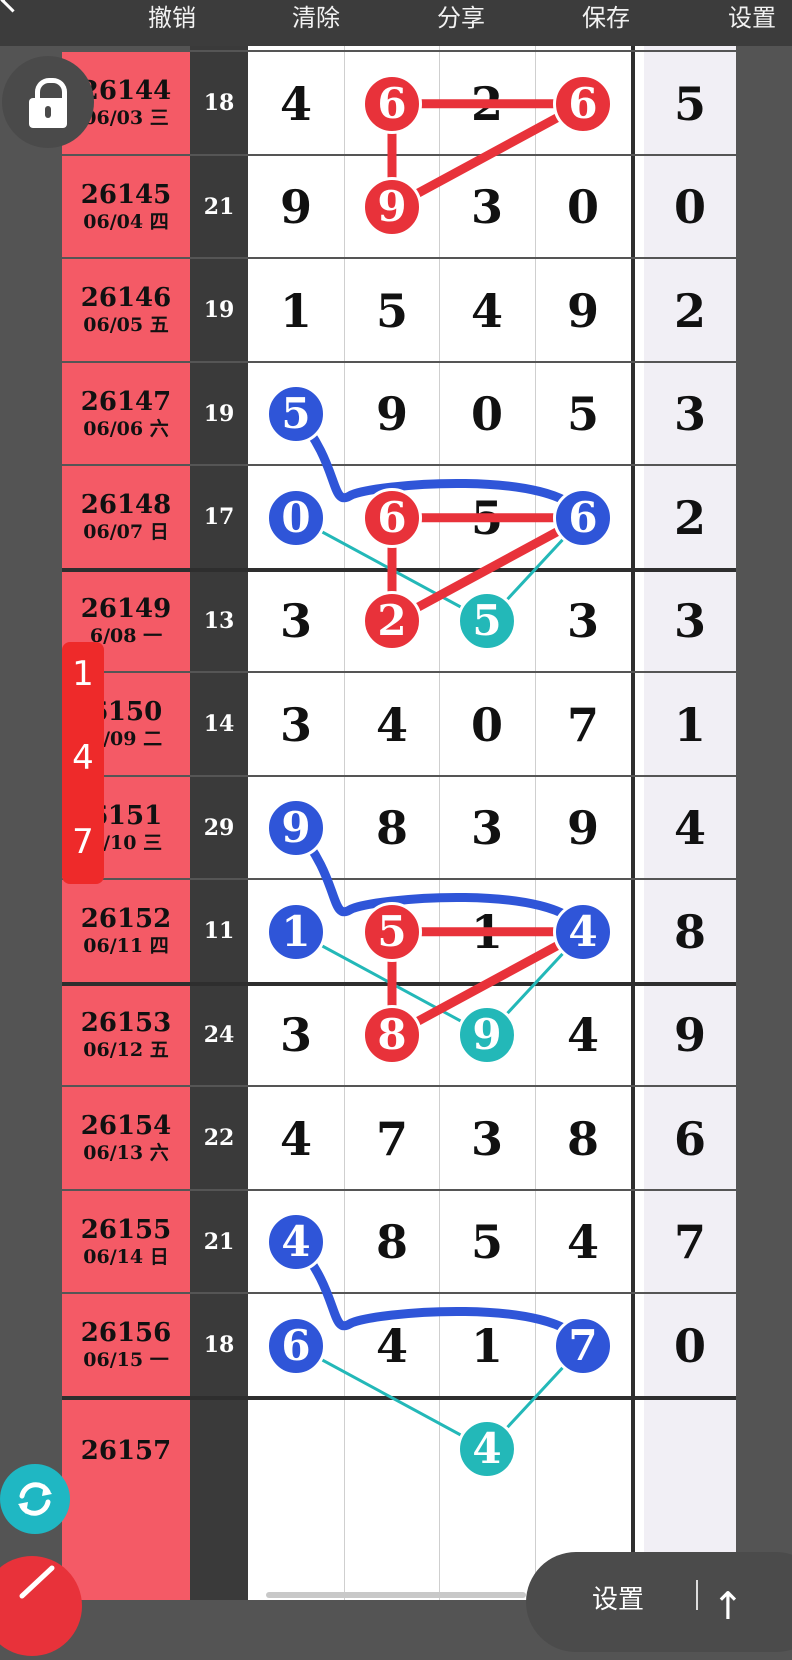 This screenshot has height=1660, width=792. Describe the element at coordinates (392, 621) in the screenshot. I see `marked-ball: 2` at that location.